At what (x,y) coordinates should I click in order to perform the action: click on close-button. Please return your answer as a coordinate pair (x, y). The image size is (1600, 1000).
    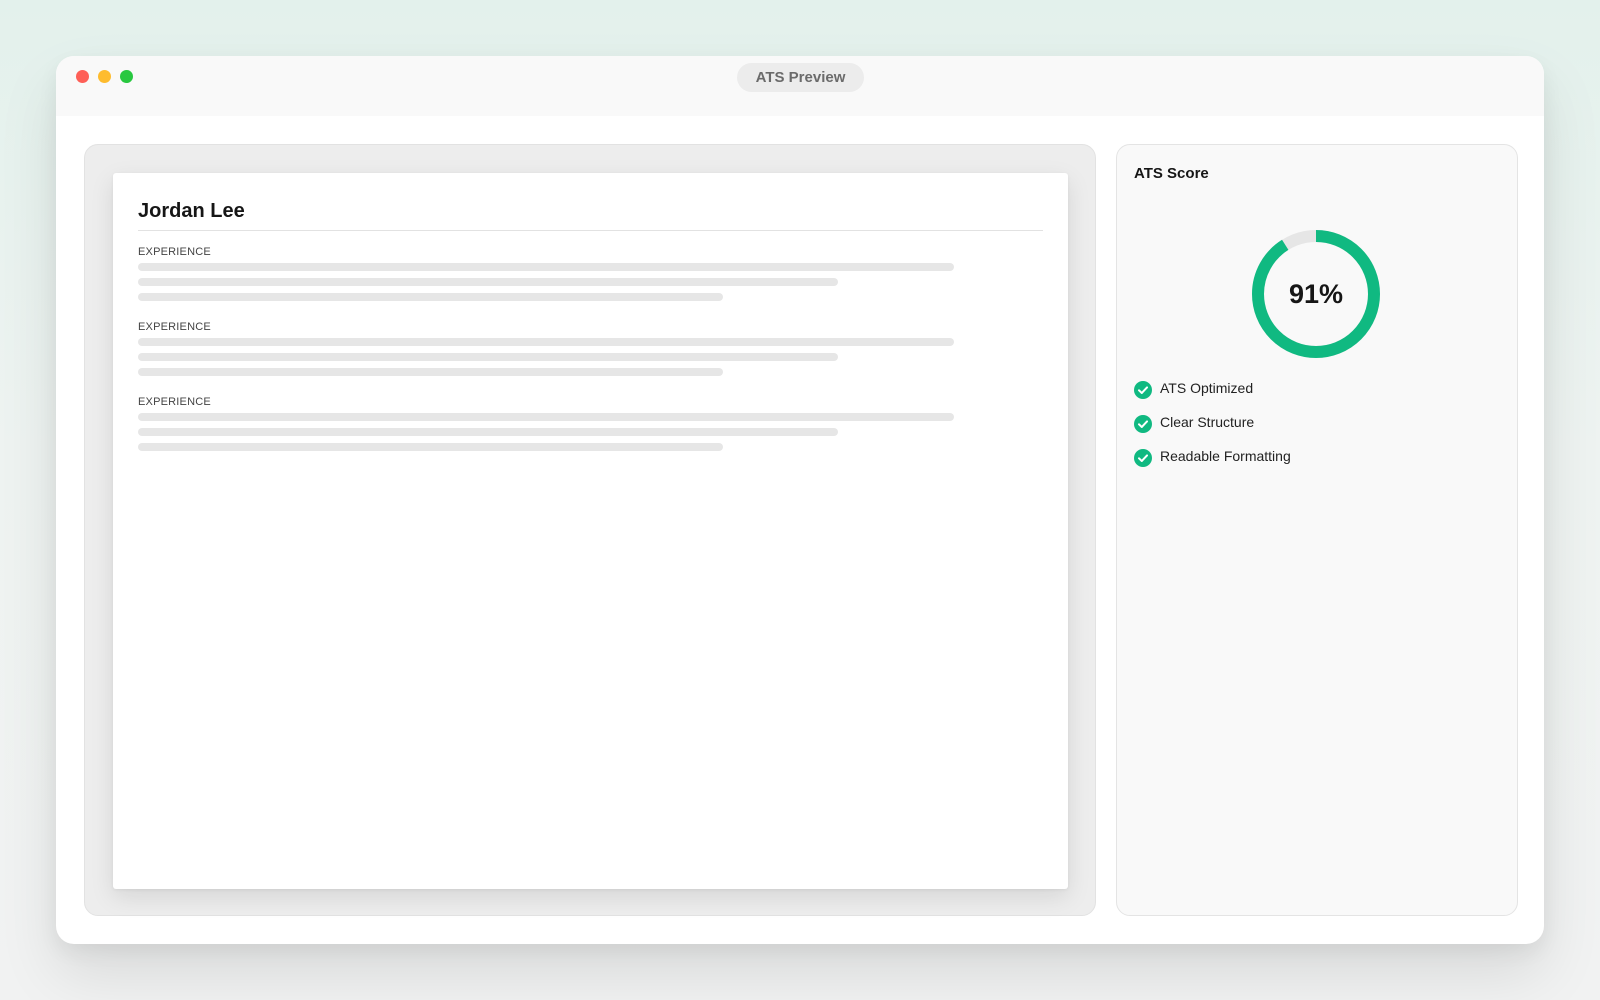
    Looking at the image, I should click on (82, 76).